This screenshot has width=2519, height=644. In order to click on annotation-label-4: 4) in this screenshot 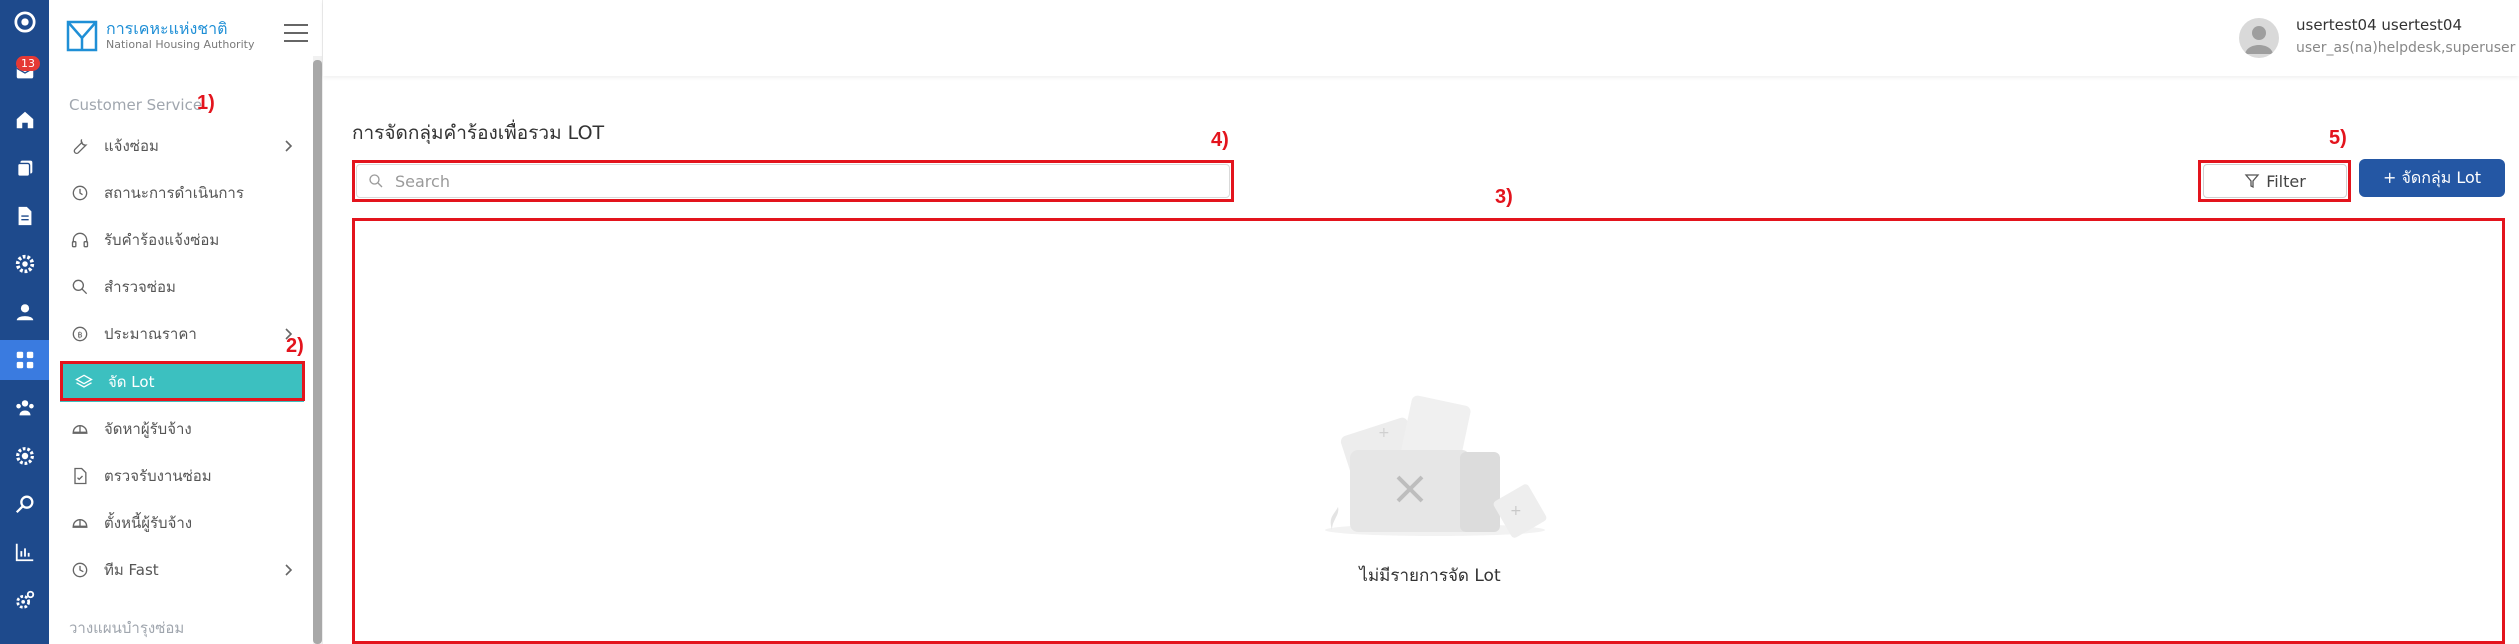, I will do `click(1220, 140)`.